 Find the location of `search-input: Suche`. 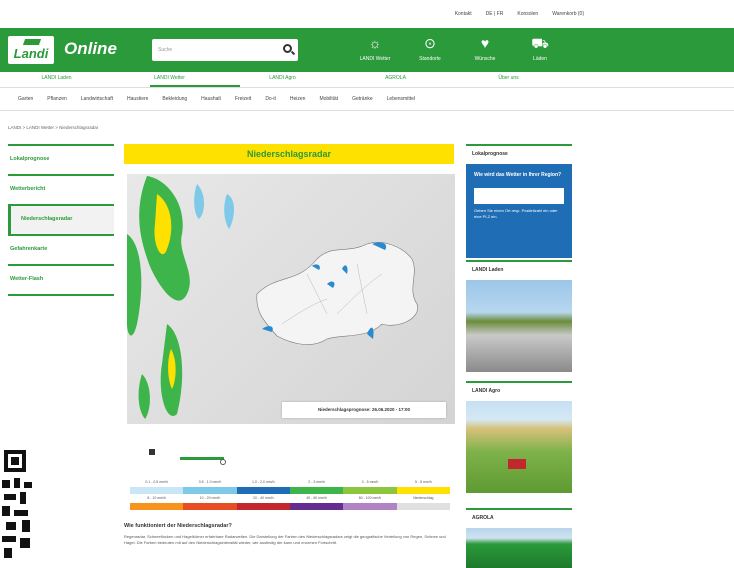

search-input: Suche is located at coordinates (225, 50).